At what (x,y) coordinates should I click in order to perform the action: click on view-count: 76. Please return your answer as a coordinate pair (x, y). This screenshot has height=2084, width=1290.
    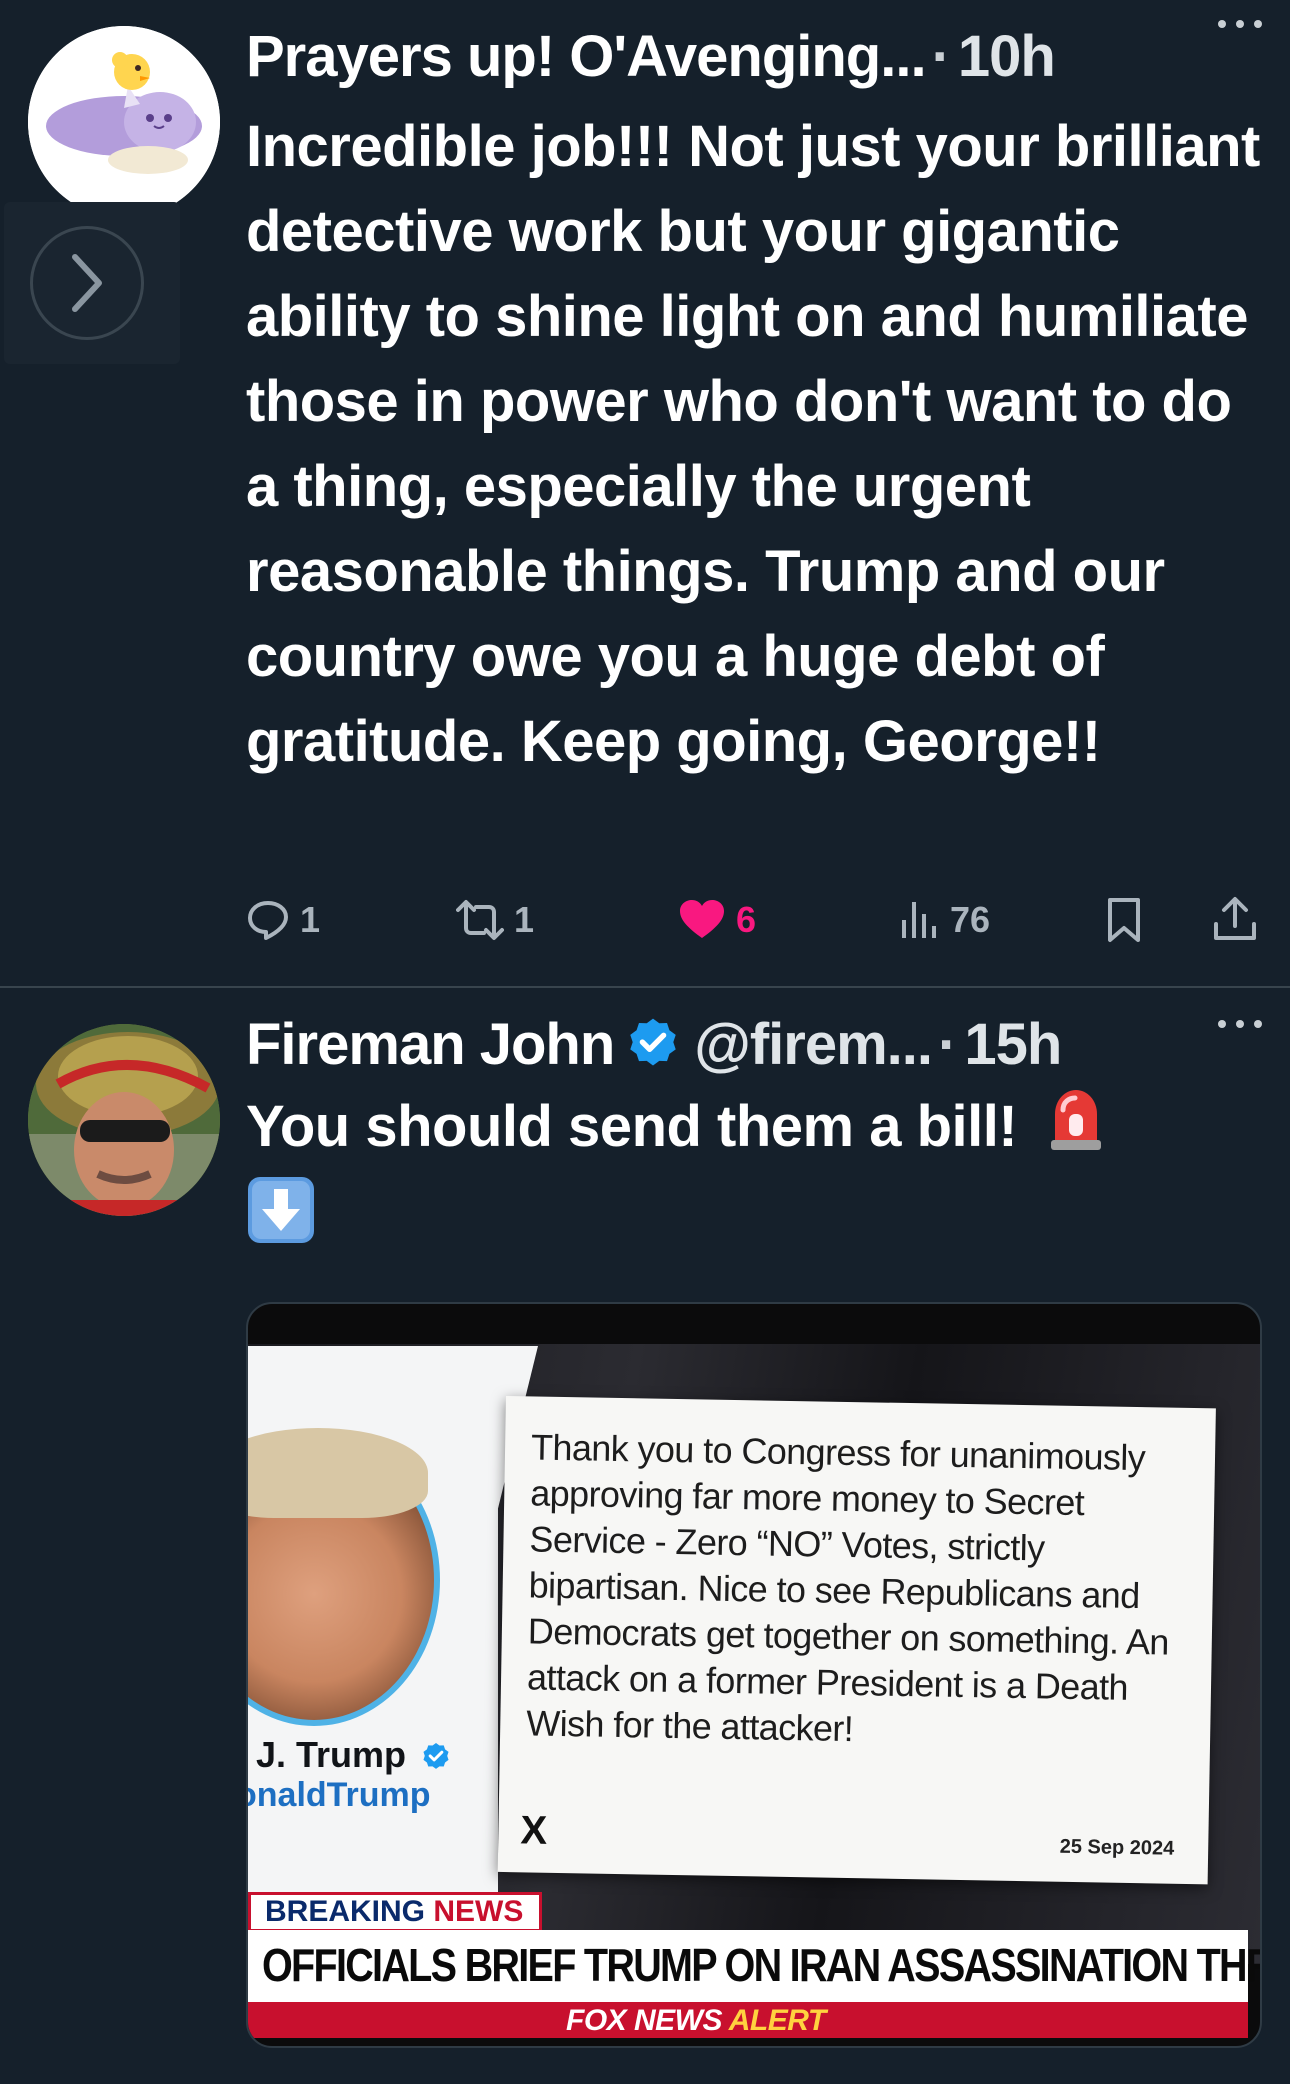
    Looking at the image, I should click on (970, 919).